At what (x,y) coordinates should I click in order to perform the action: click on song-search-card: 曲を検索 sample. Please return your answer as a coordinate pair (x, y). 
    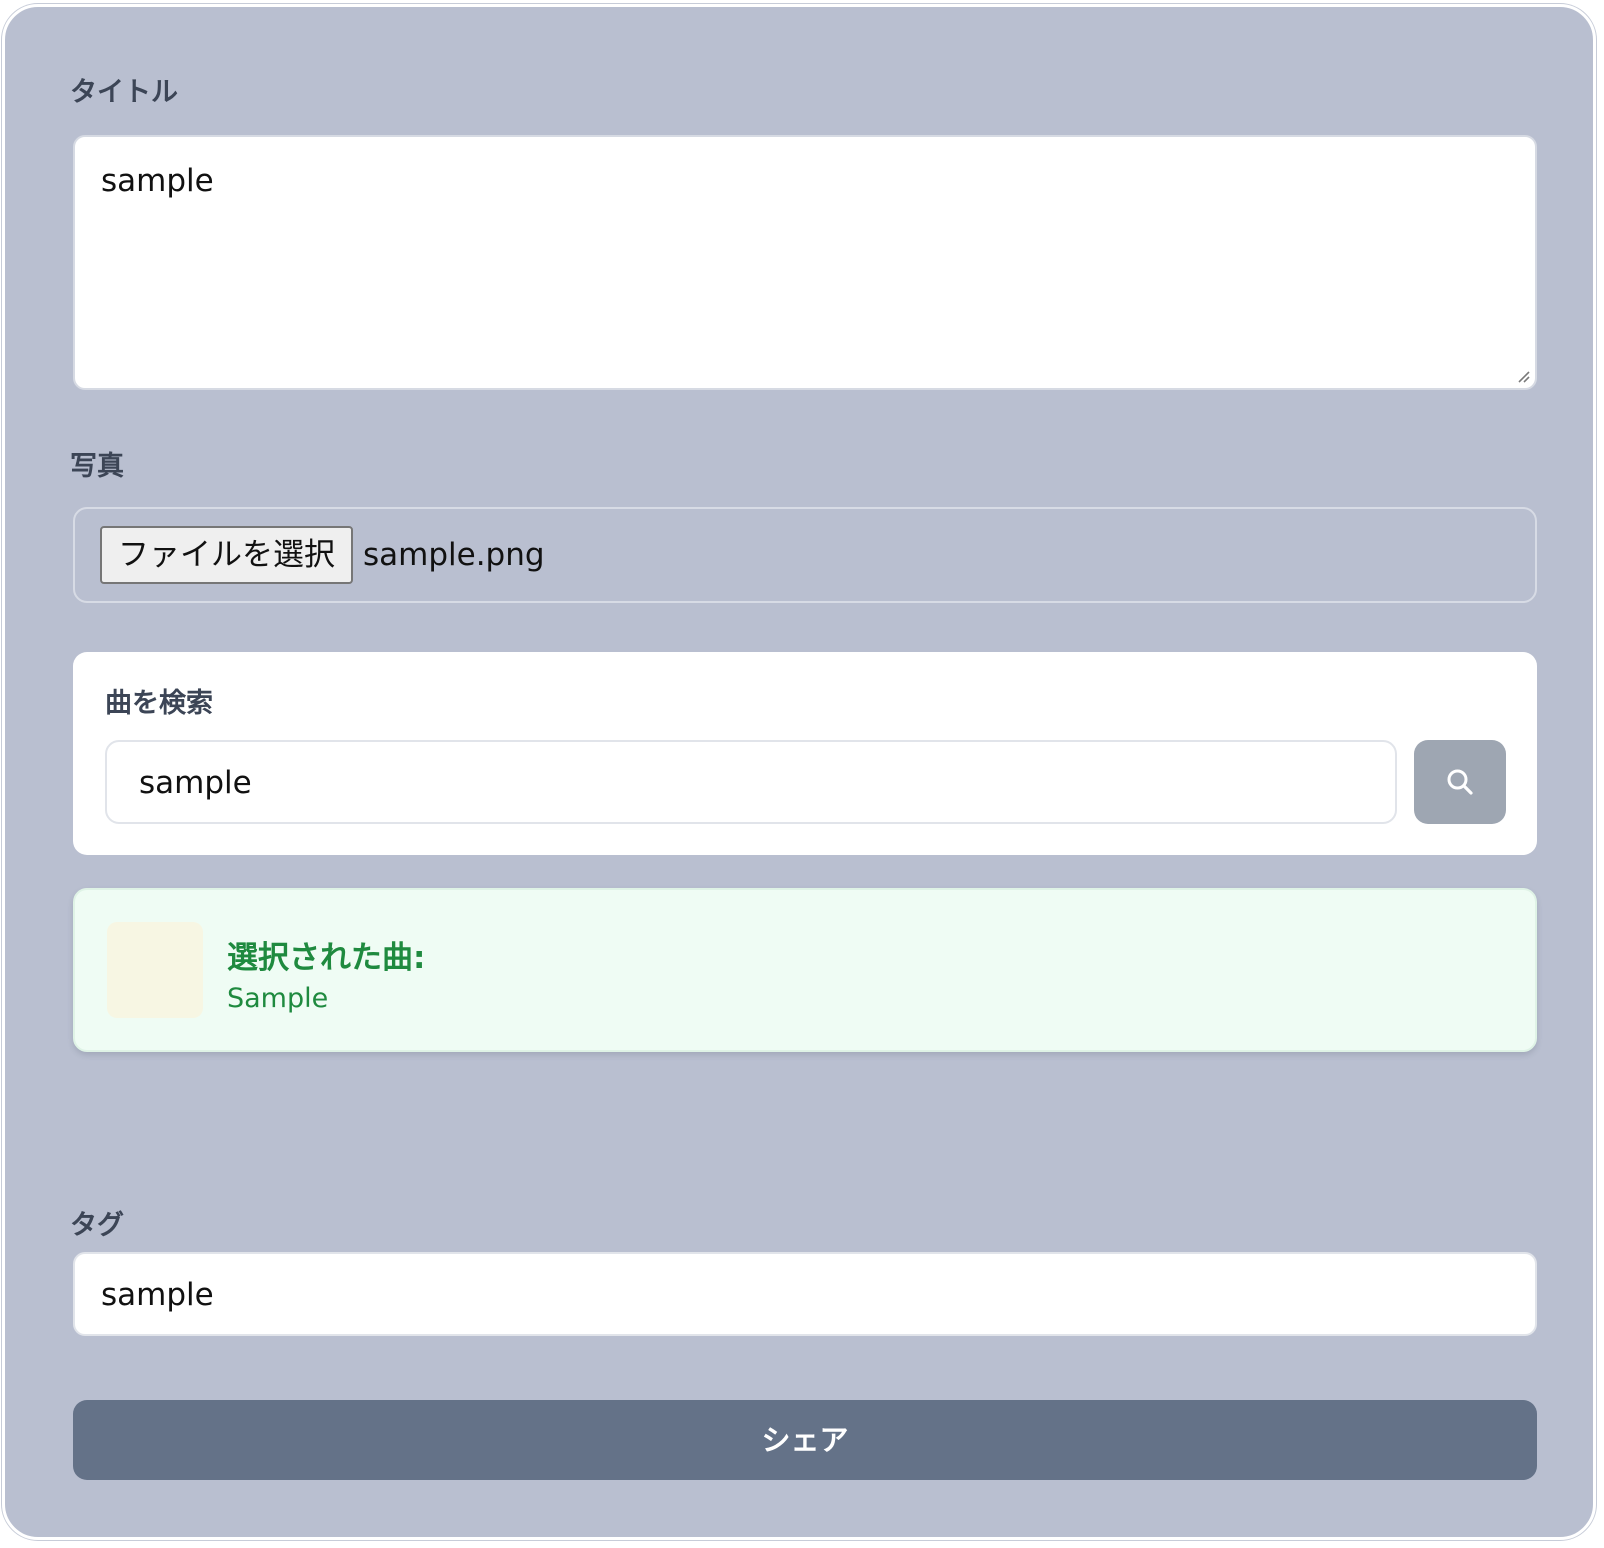
    Looking at the image, I should click on (805, 753).